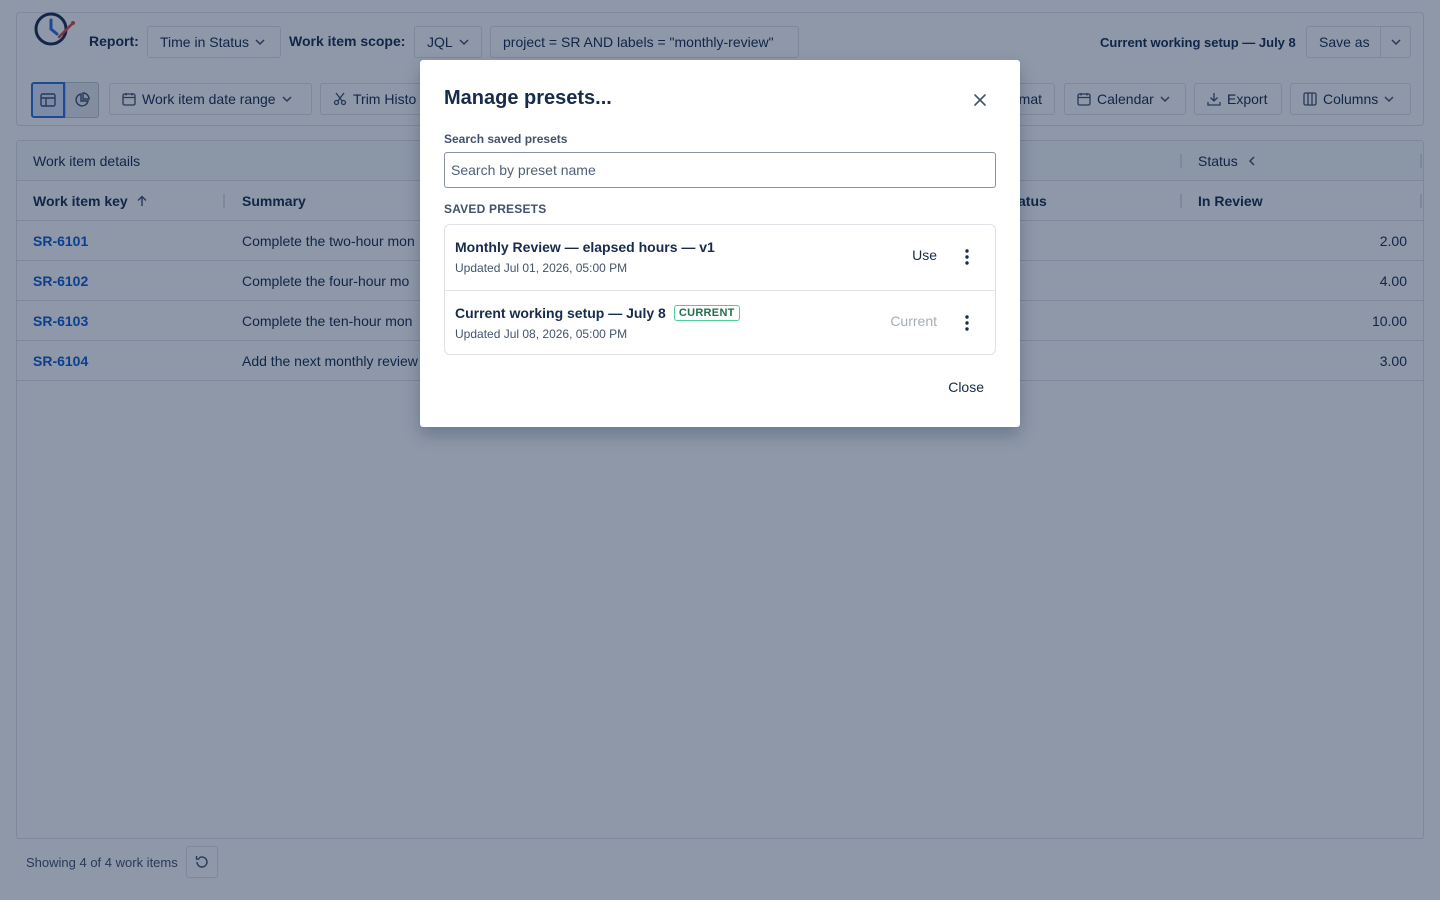 The image size is (1440, 900). What do you see at coordinates (506, 139) in the screenshot?
I see `search-presets-label: Search saved presets` at bounding box center [506, 139].